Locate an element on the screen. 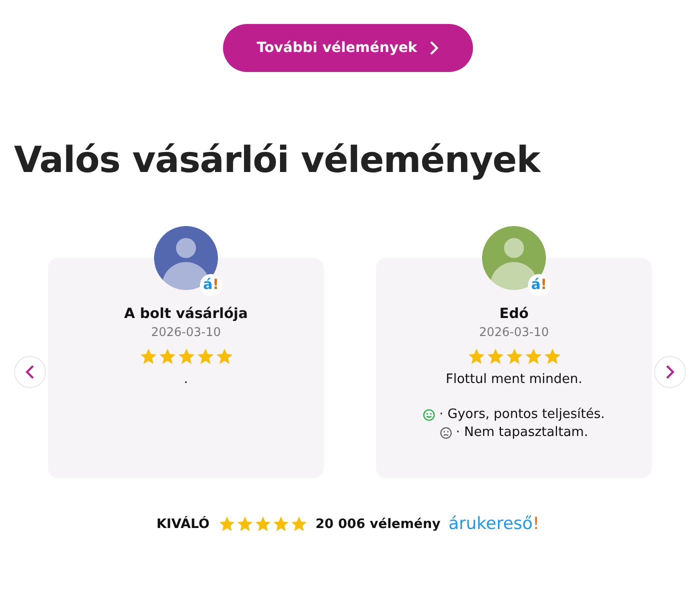  brand-logo: árukereső! is located at coordinates (494, 524).